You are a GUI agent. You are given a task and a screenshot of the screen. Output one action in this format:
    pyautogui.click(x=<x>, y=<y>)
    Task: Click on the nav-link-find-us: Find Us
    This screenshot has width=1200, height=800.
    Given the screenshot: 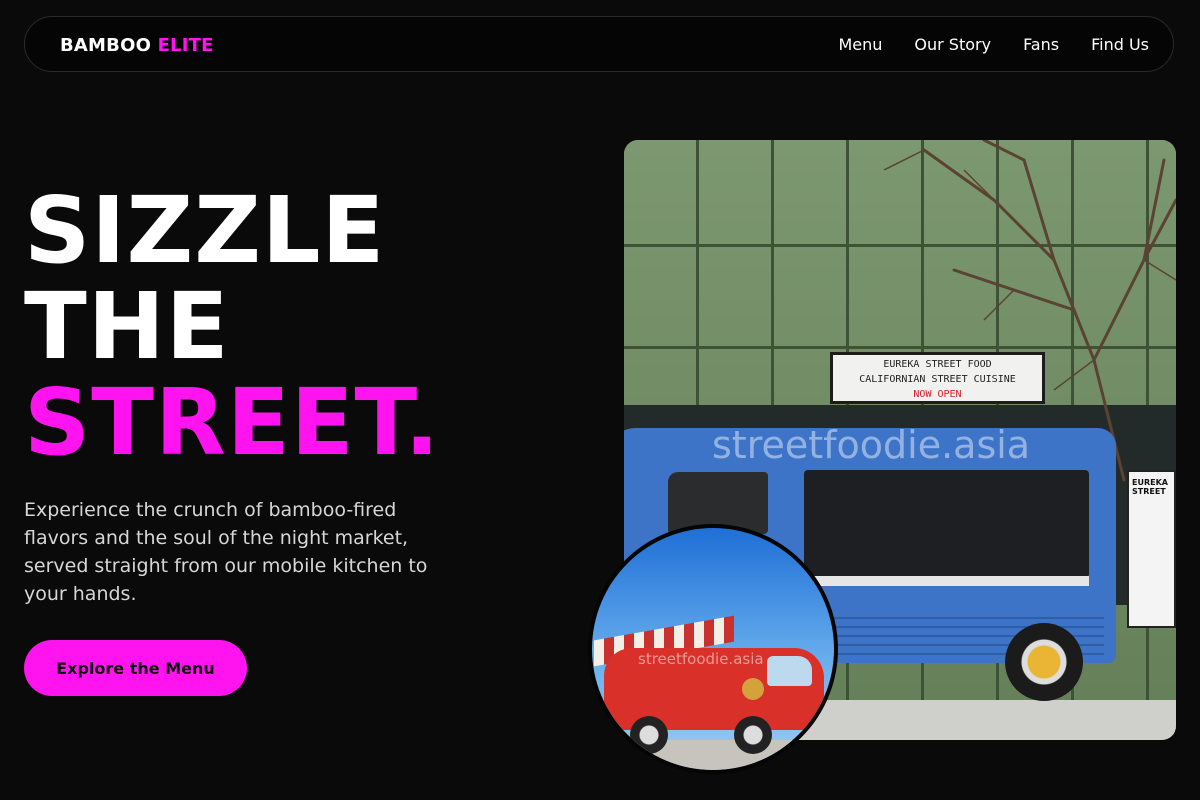 What is the action you would take?
    pyautogui.click(x=1120, y=44)
    